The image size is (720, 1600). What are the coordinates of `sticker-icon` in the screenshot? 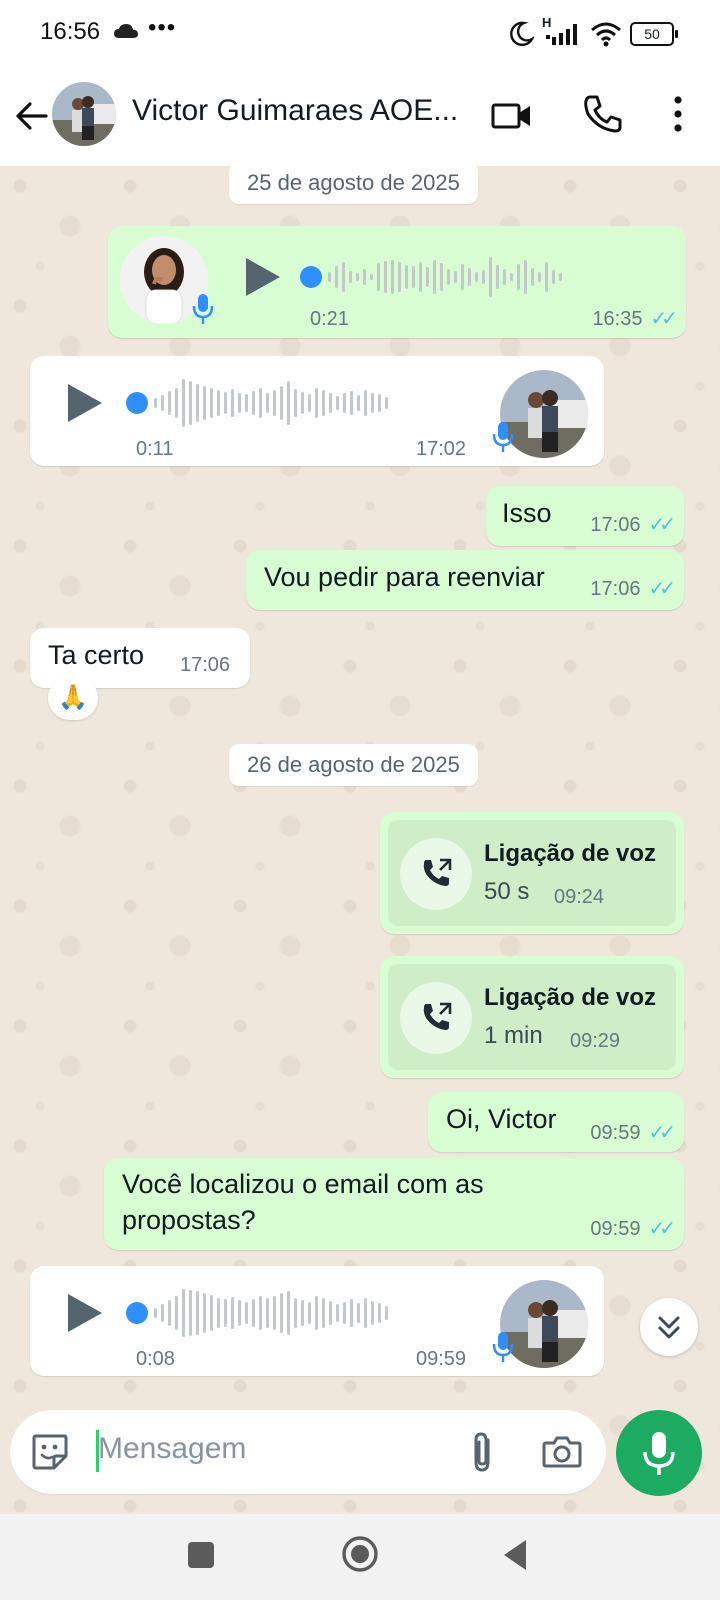 It's located at (50, 1452).